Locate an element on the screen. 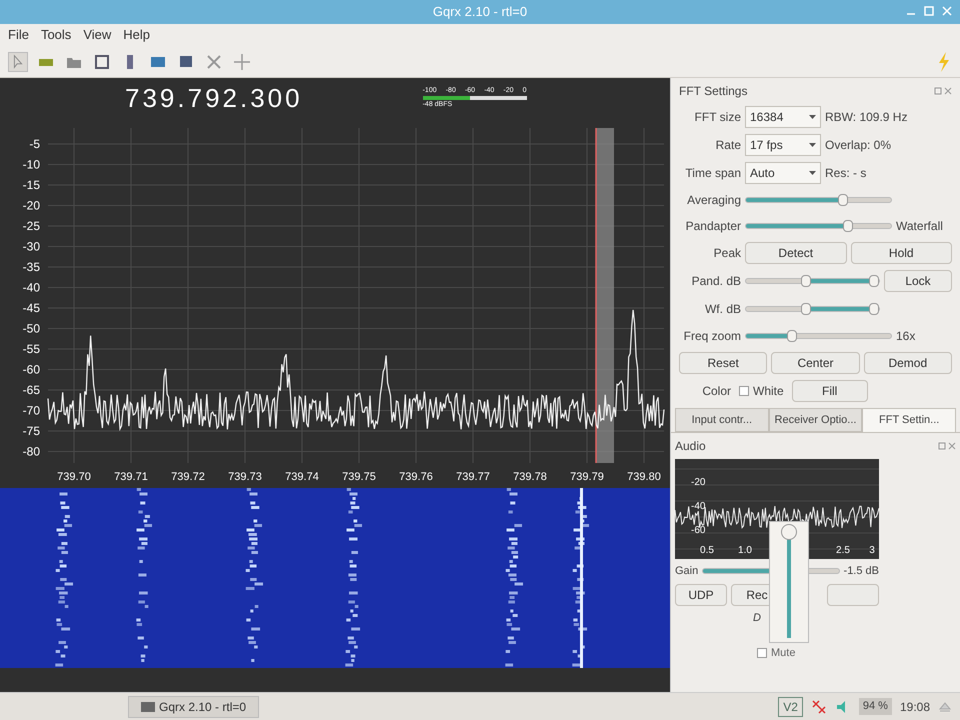 The width and height of the screenshot is (960, 720). dock-title: Audio is located at coordinates (690, 446).